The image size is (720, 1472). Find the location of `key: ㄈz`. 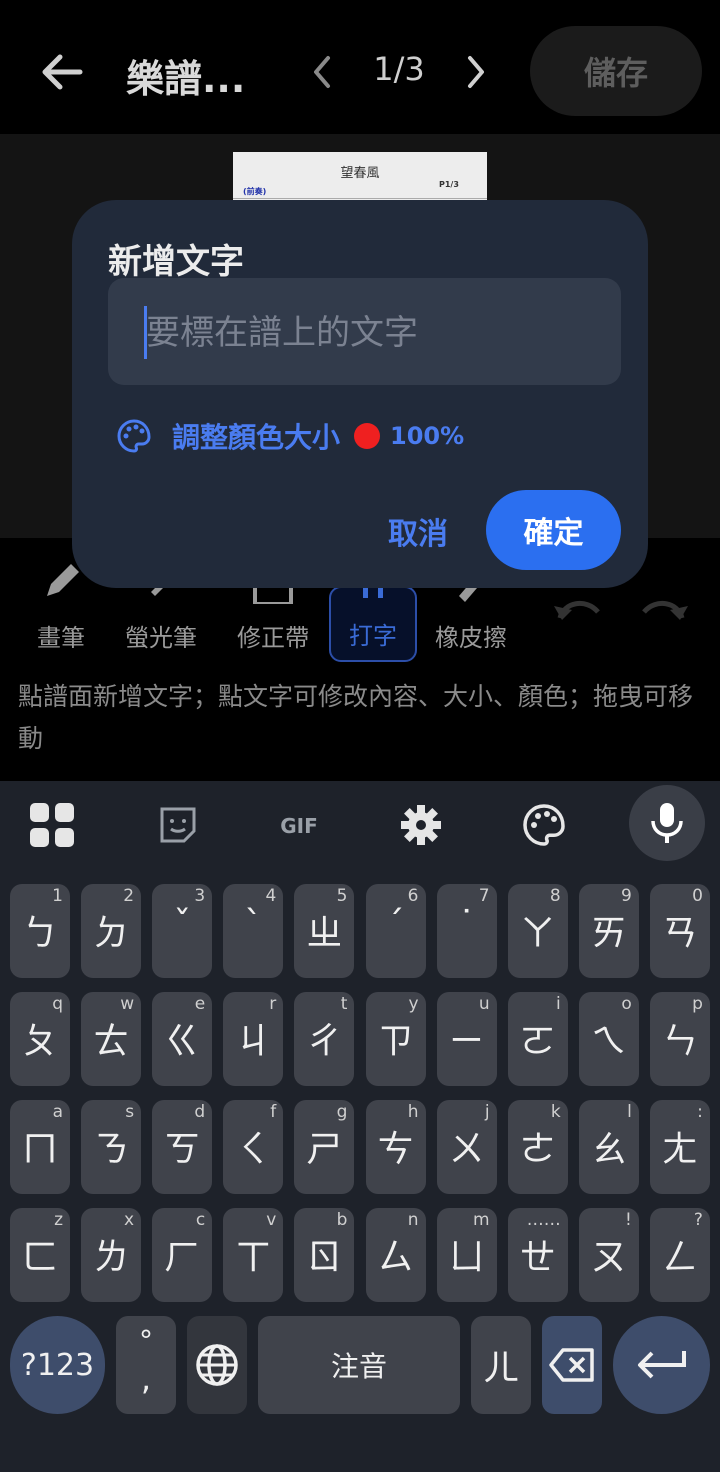

key: ㄈz is located at coordinates (40, 1255).